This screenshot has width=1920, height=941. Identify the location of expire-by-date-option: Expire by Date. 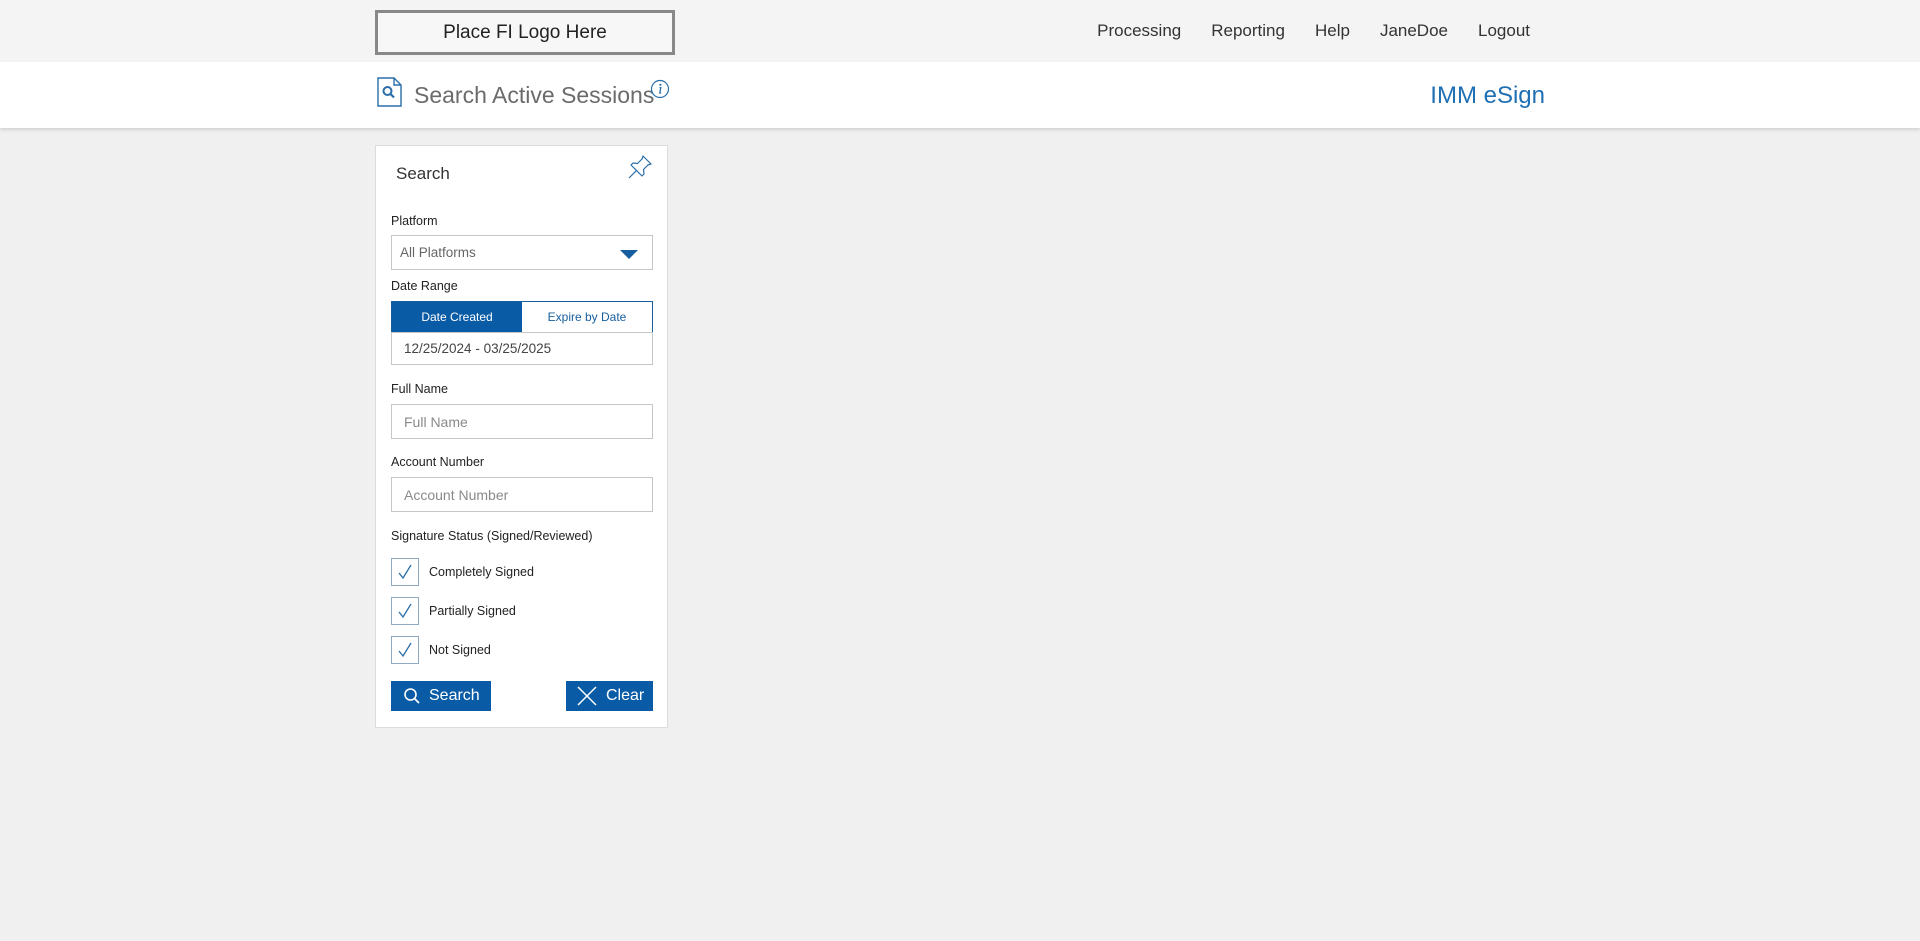
(587, 317).